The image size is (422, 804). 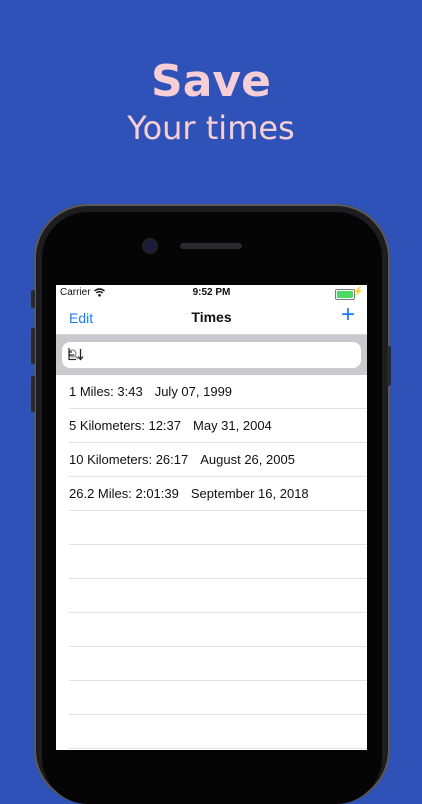 I want to click on search-field-container, so click(x=211, y=355).